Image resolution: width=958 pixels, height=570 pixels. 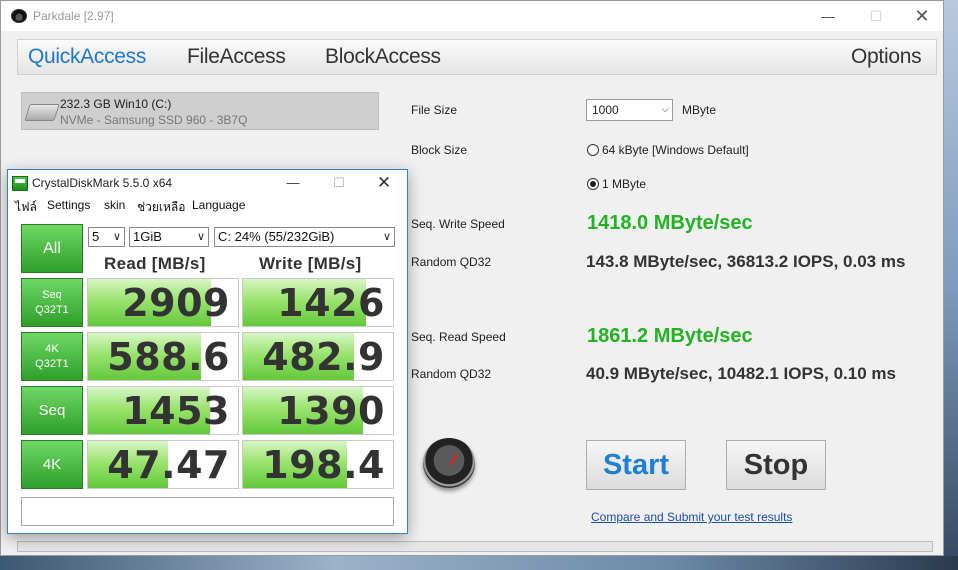 I want to click on result-value: 1453, so click(x=176, y=411).